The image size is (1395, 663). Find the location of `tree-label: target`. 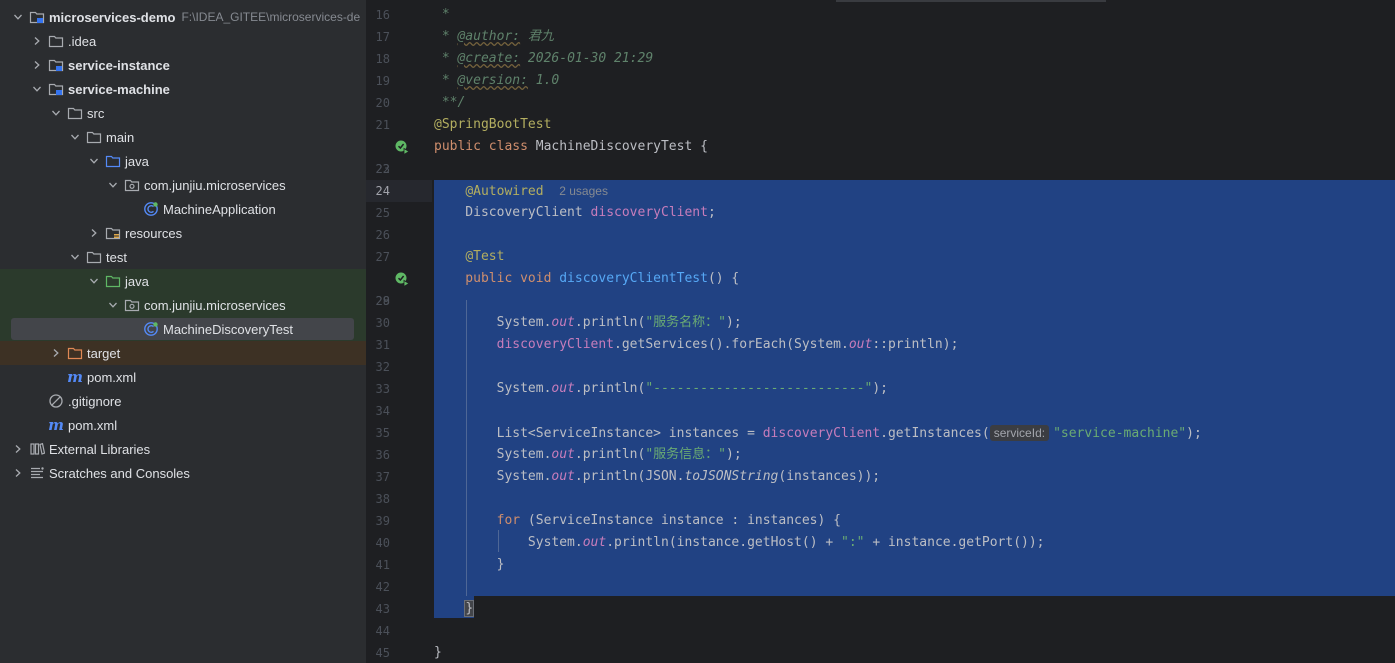

tree-label: target is located at coordinates (104, 353).